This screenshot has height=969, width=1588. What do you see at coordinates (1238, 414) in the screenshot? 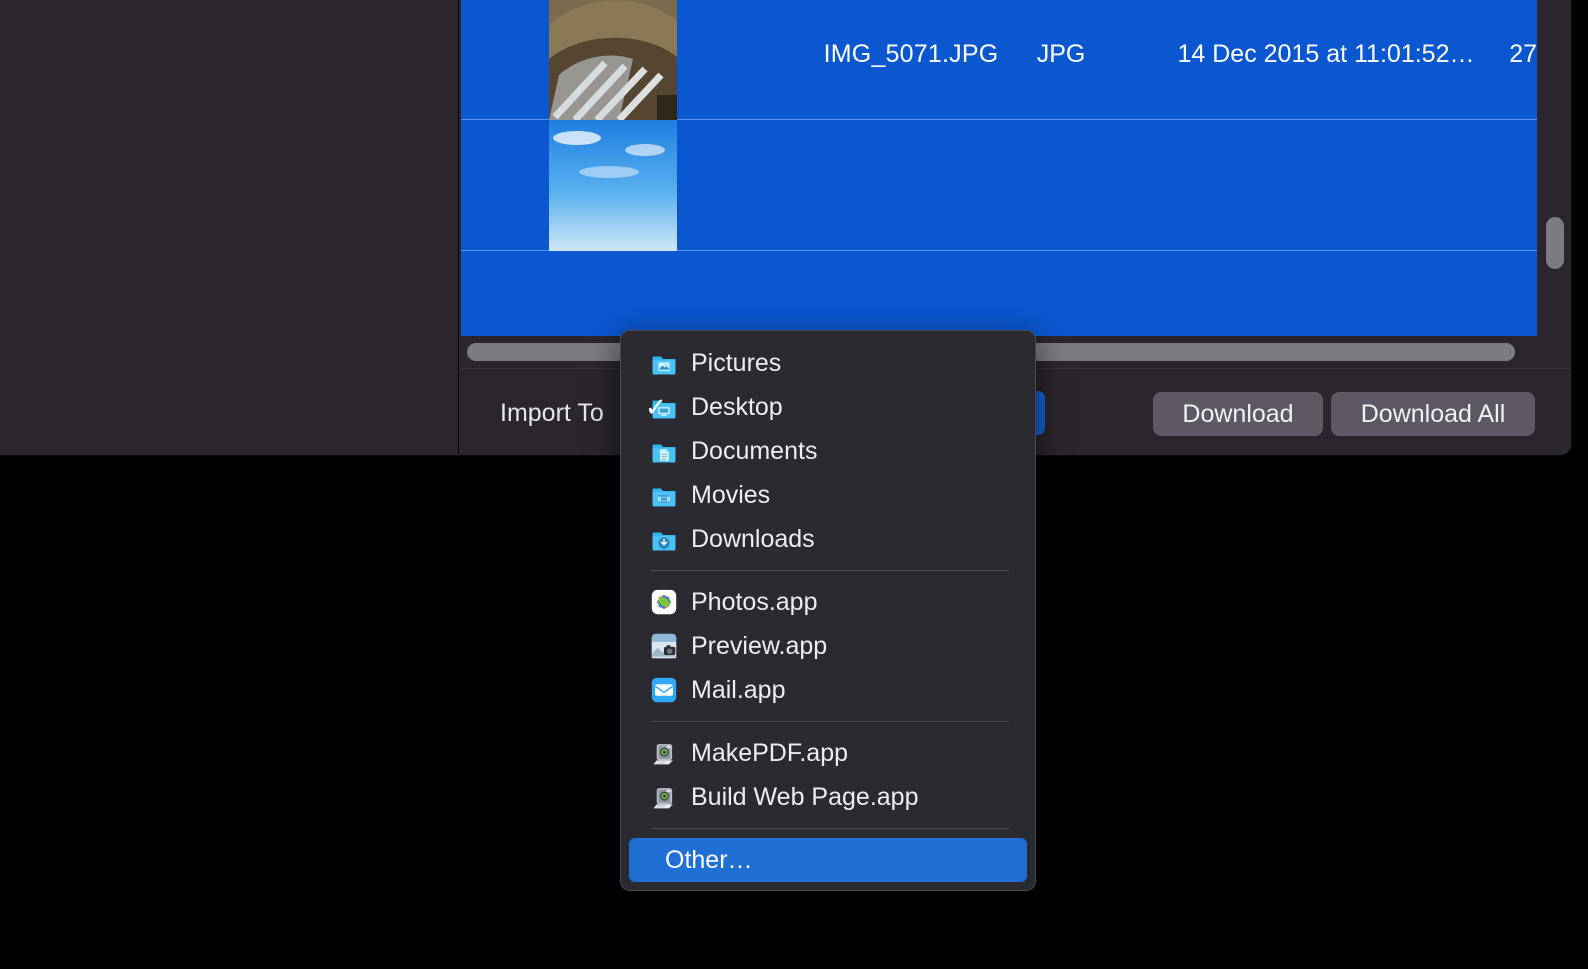
I see `download-button: Download` at bounding box center [1238, 414].